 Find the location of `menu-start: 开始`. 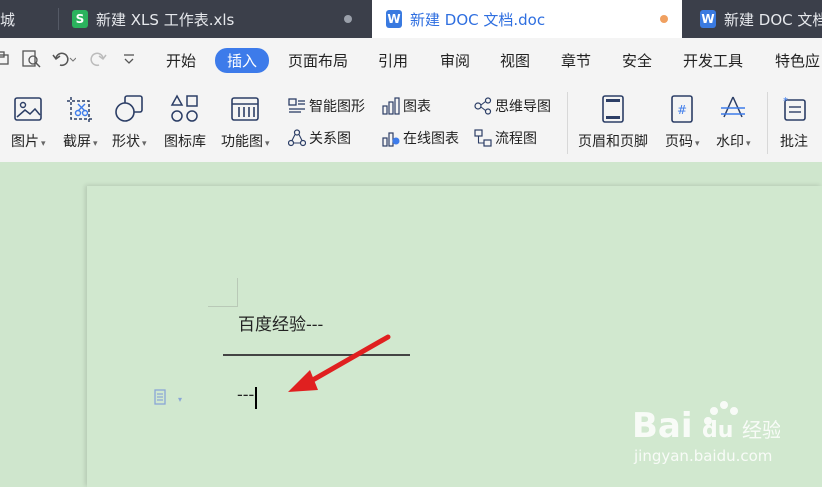

menu-start: 开始 is located at coordinates (181, 60).